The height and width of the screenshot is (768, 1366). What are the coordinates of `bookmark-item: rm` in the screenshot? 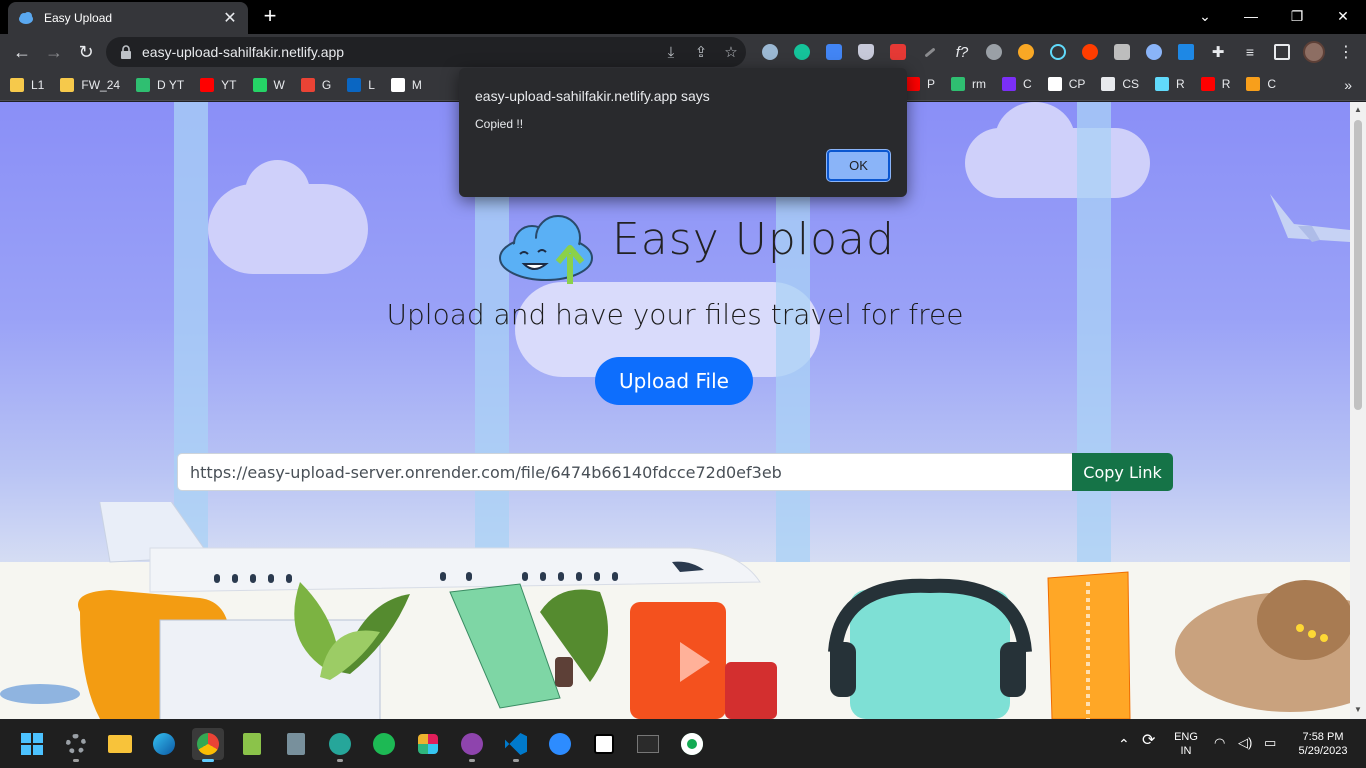 It's located at (968, 84).